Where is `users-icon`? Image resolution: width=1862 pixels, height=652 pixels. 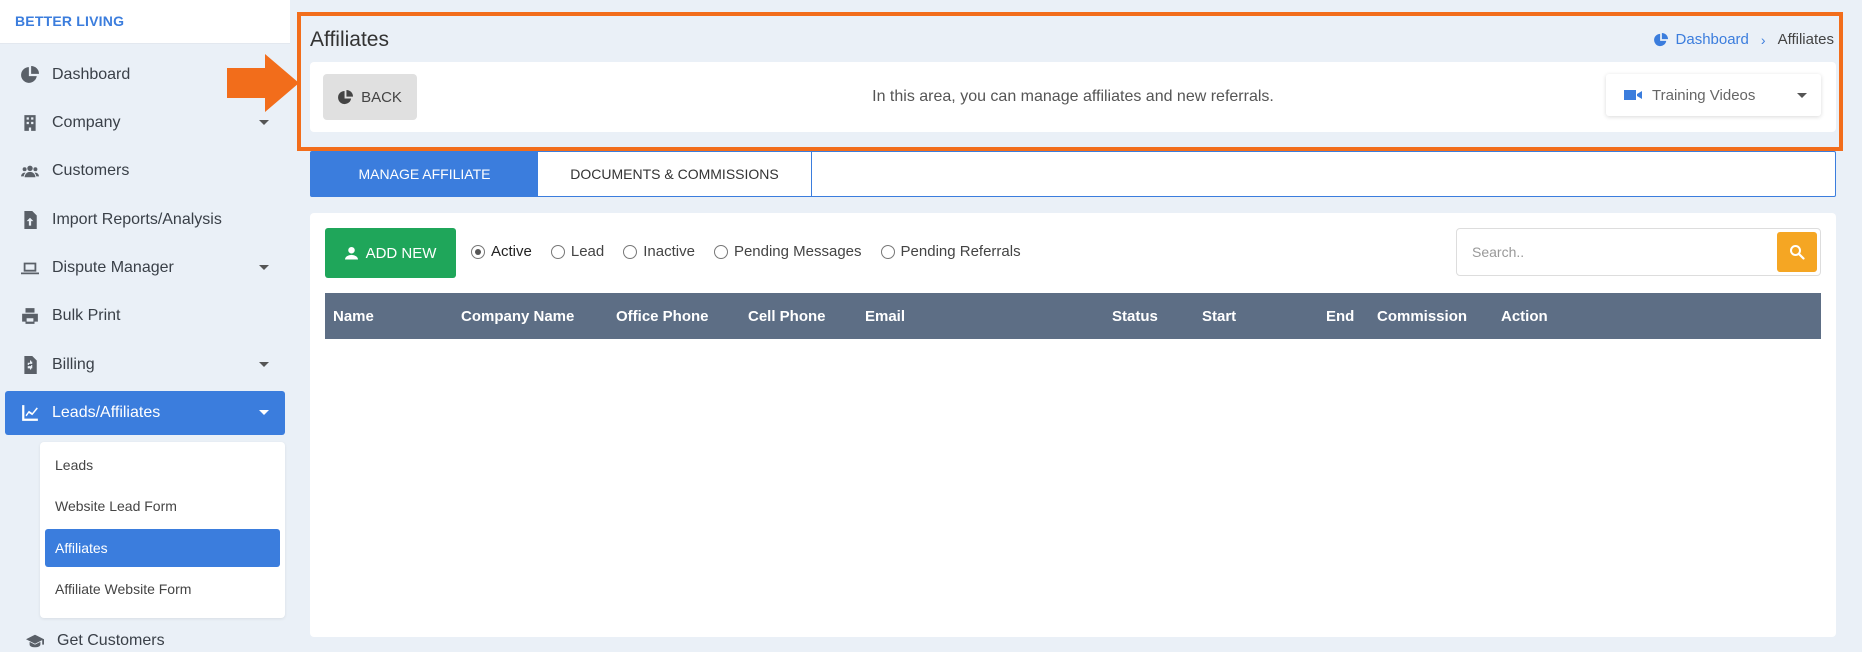
users-icon is located at coordinates (30, 171).